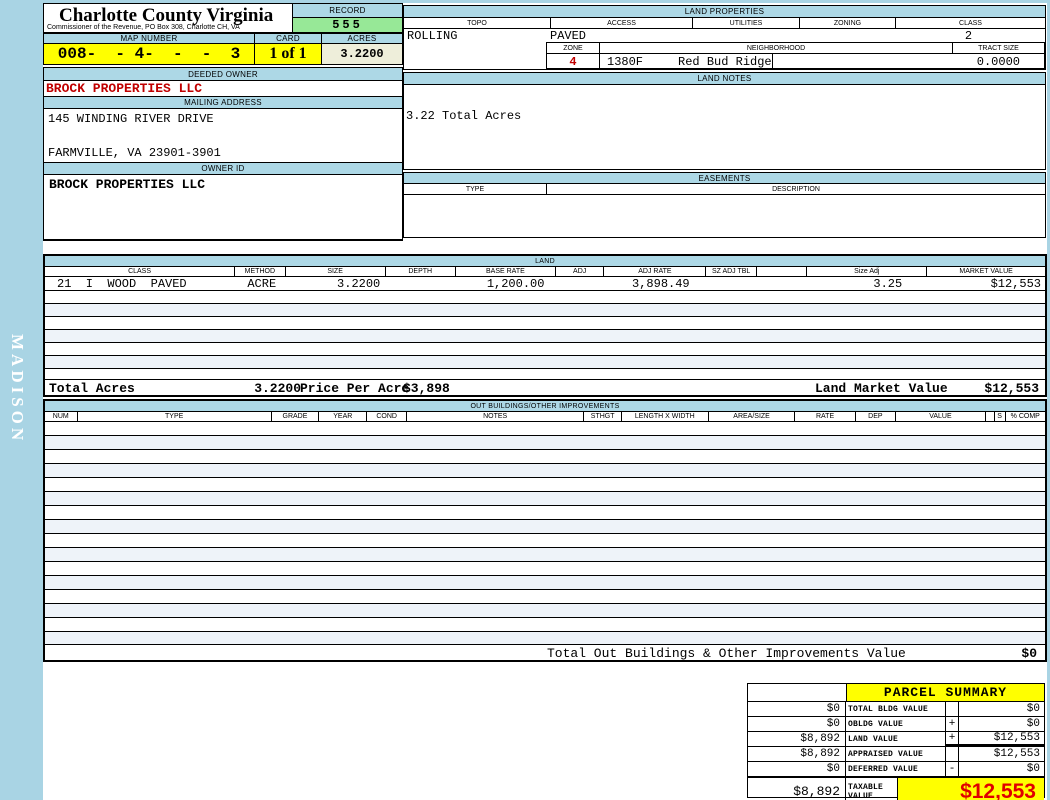  What do you see at coordinates (1001, 724) in the screenshot?
I see `obldg-value: $0` at bounding box center [1001, 724].